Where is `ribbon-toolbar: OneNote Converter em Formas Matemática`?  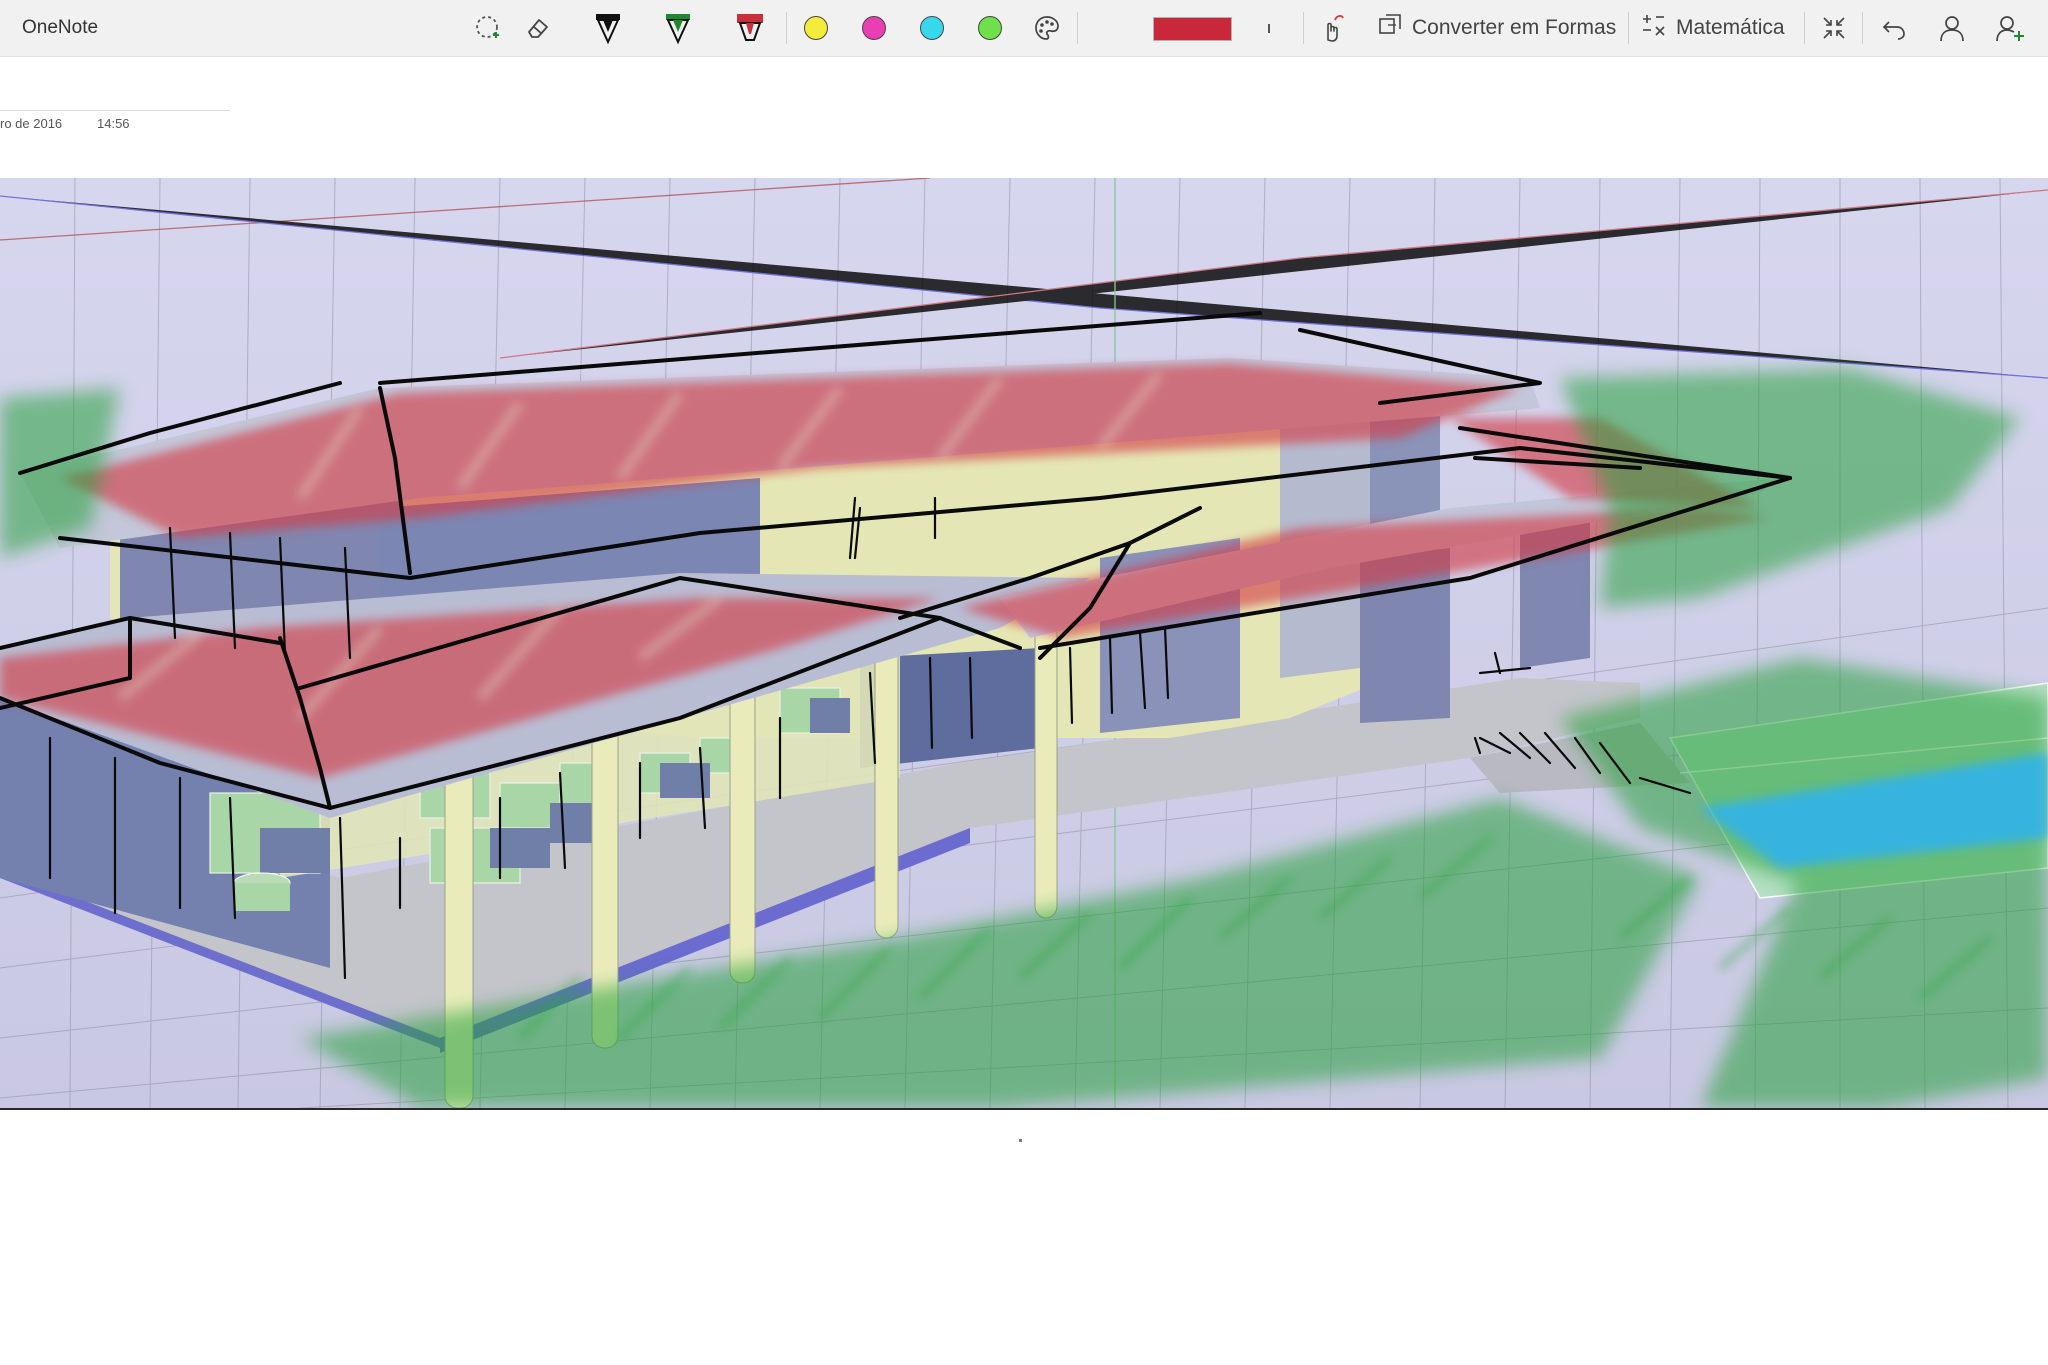 ribbon-toolbar: OneNote Converter em Formas Matemática is located at coordinates (1024, 28).